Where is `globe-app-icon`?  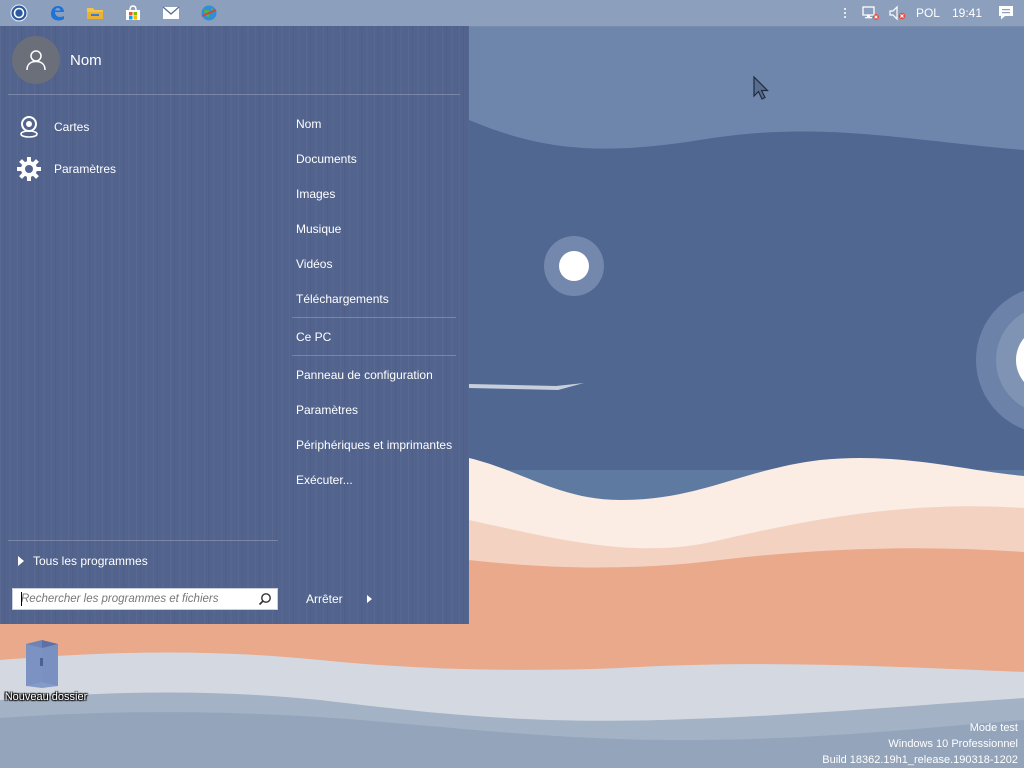 globe-app-icon is located at coordinates (209, 13).